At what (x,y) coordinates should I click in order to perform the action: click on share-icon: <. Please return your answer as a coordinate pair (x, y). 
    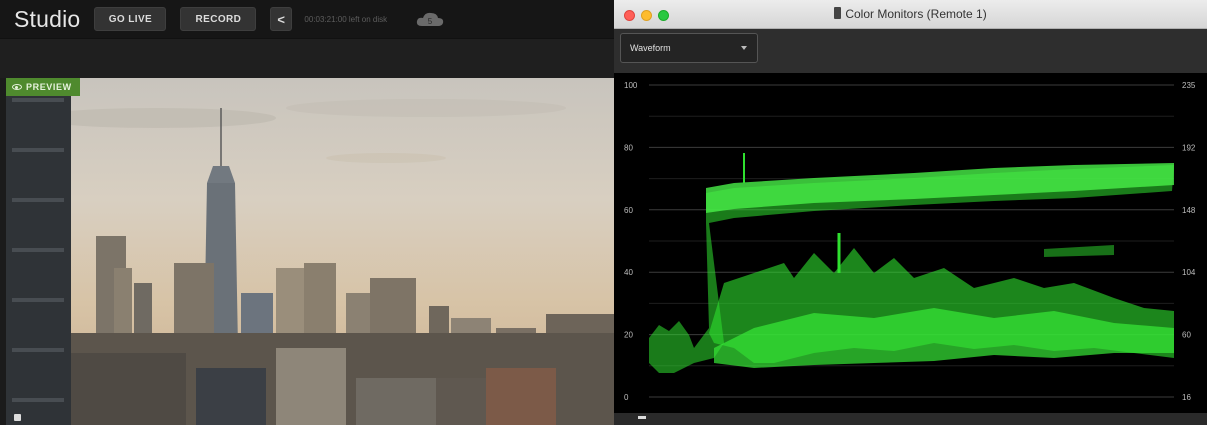
    Looking at the image, I should click on (281, 19).